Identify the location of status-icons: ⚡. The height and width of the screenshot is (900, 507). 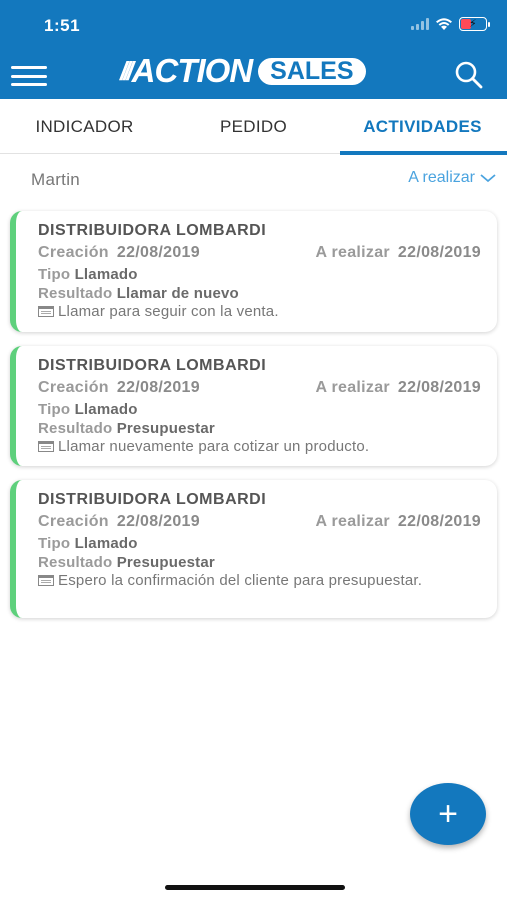
(450, 24).